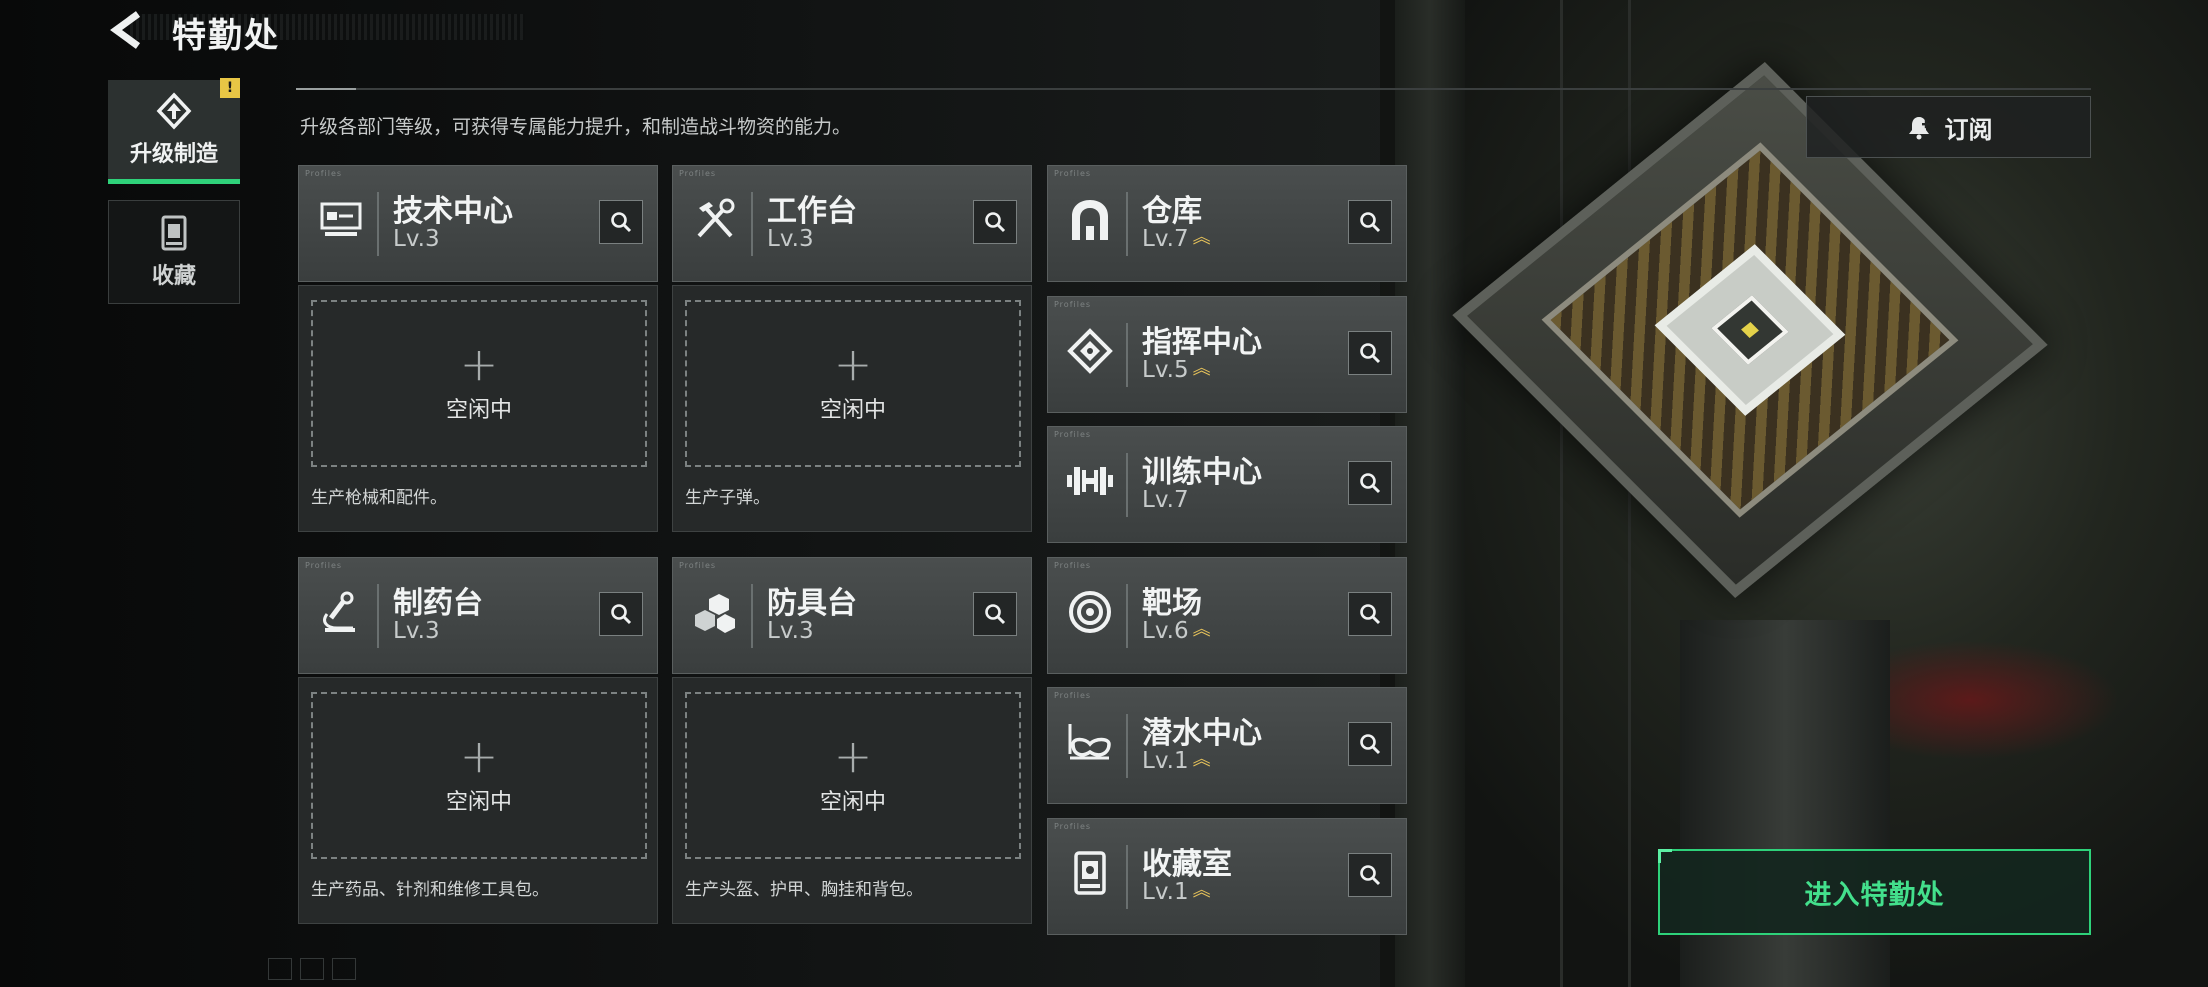  I want to click on dept-card-pharmacy: Profiles 制药台 Lv.3, so click(478, 615).